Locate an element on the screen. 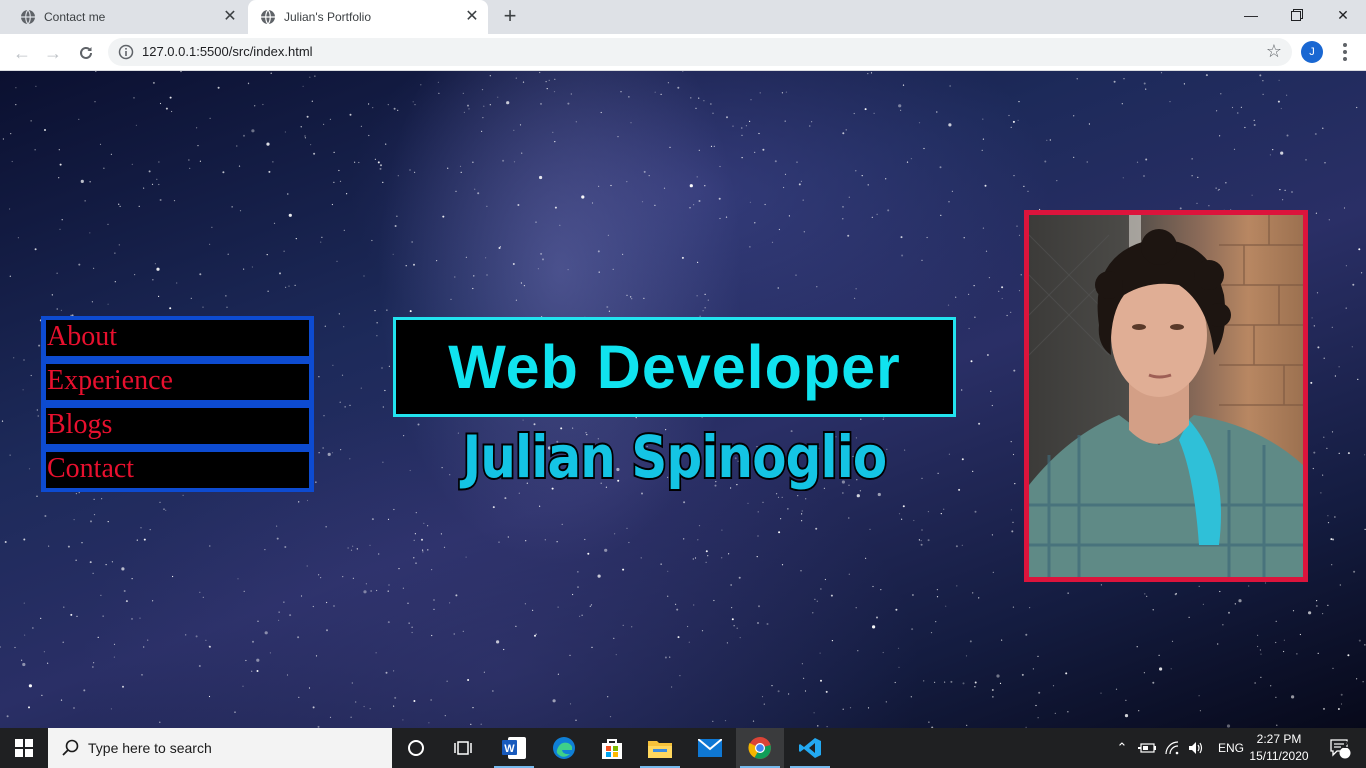  profile-avatar: J is located at coordinates (1312, 52).